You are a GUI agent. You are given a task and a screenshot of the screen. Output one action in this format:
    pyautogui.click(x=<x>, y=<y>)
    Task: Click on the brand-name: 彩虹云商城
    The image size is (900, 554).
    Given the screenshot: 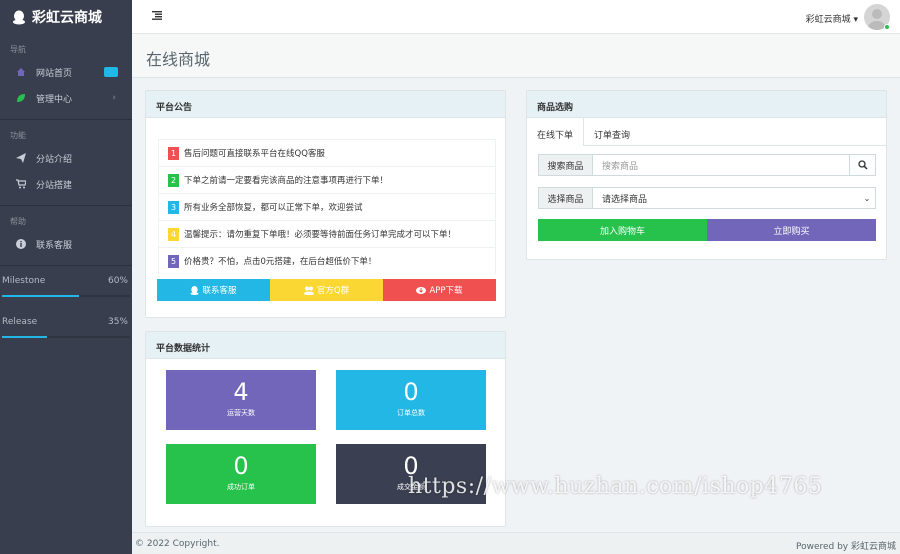 What is the action you would take?
    pyautogui.click(x=67, y=18)
    